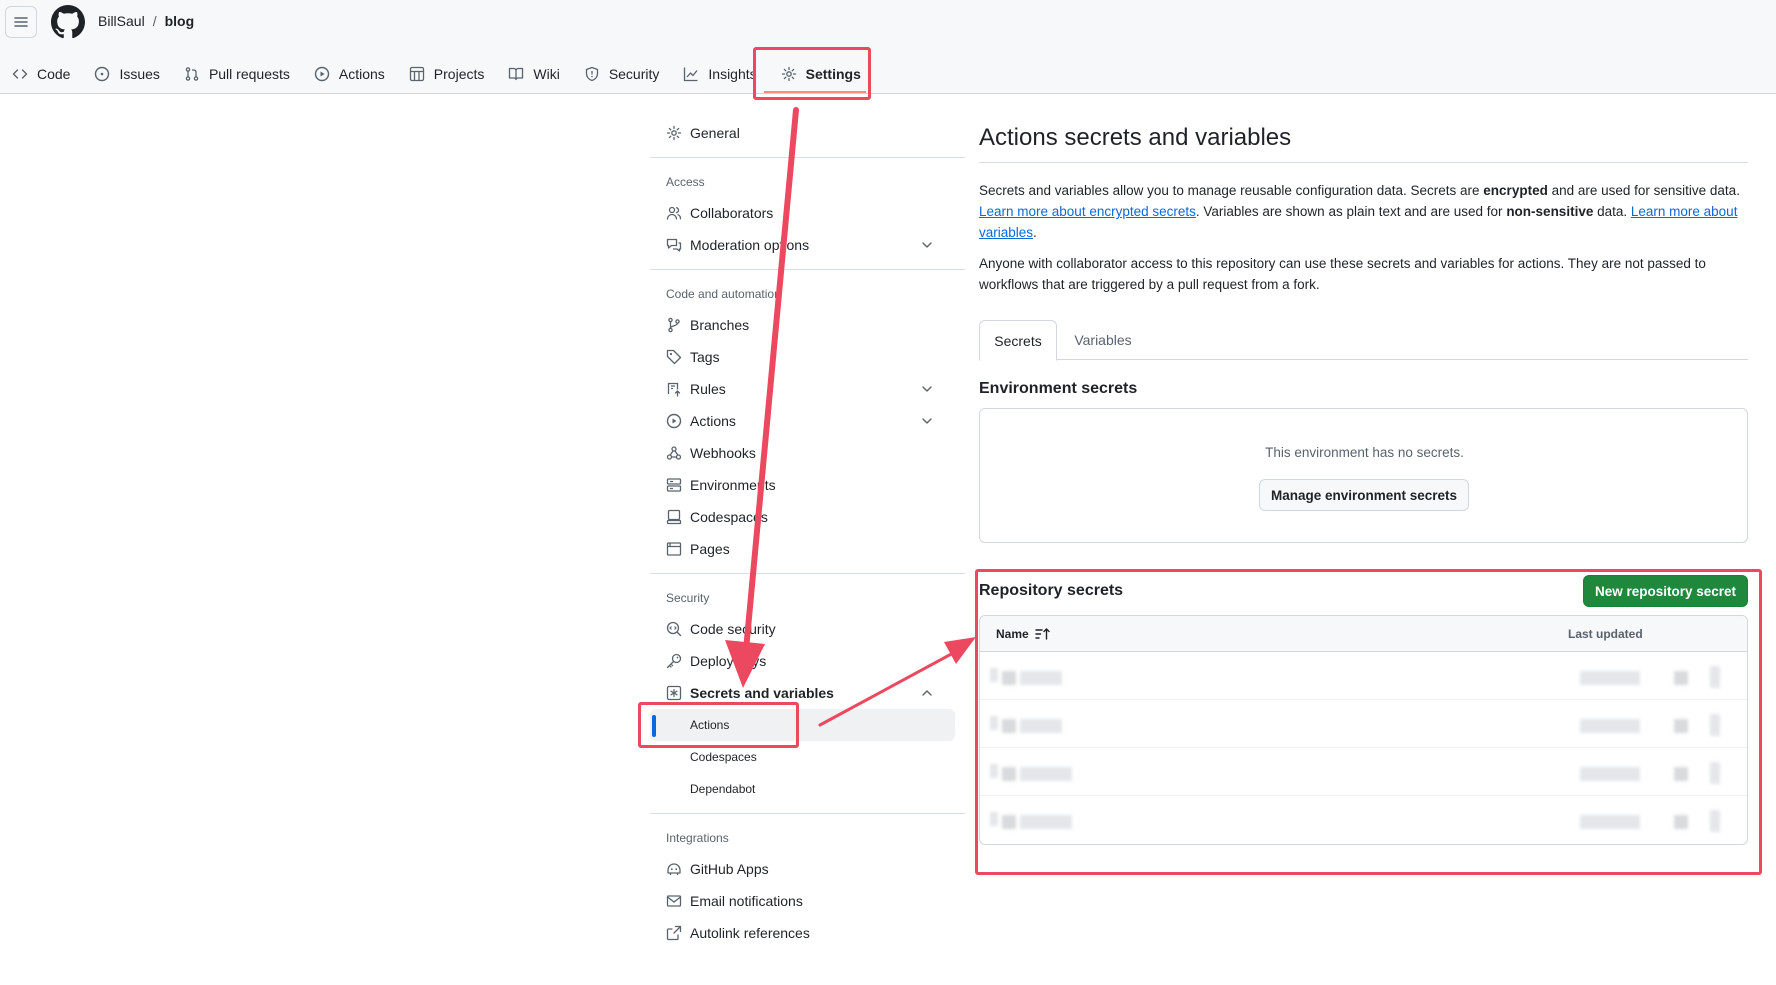 This screenshot has height=985, width=1776. I want to click on sidebar-item-environments: Environments, so click(802, 485).